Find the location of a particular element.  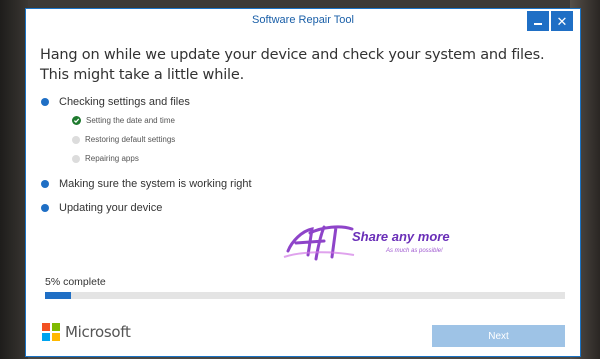

microsoft-logo: Microsoft is located at coordinates (86, 332).